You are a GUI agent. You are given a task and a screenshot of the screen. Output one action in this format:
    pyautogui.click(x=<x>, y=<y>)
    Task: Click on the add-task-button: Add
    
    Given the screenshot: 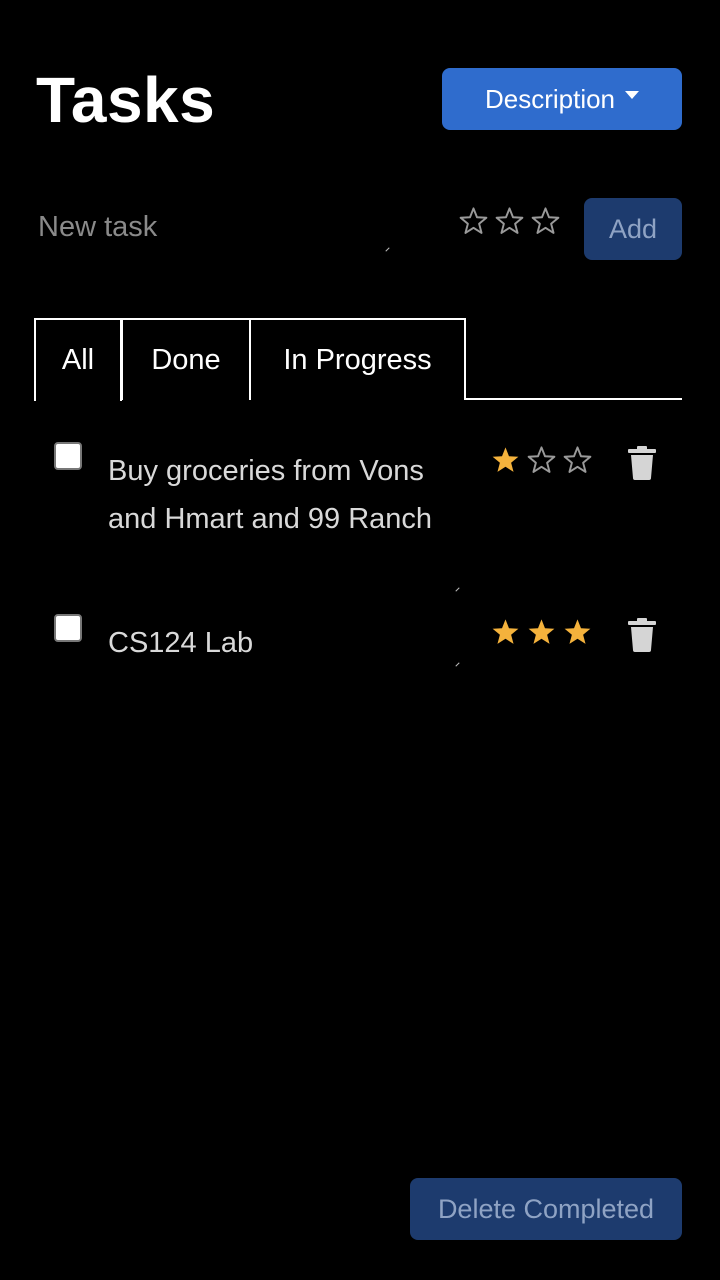 What is the action you would take?
    pyautogui.click(x=633, y=229)
    